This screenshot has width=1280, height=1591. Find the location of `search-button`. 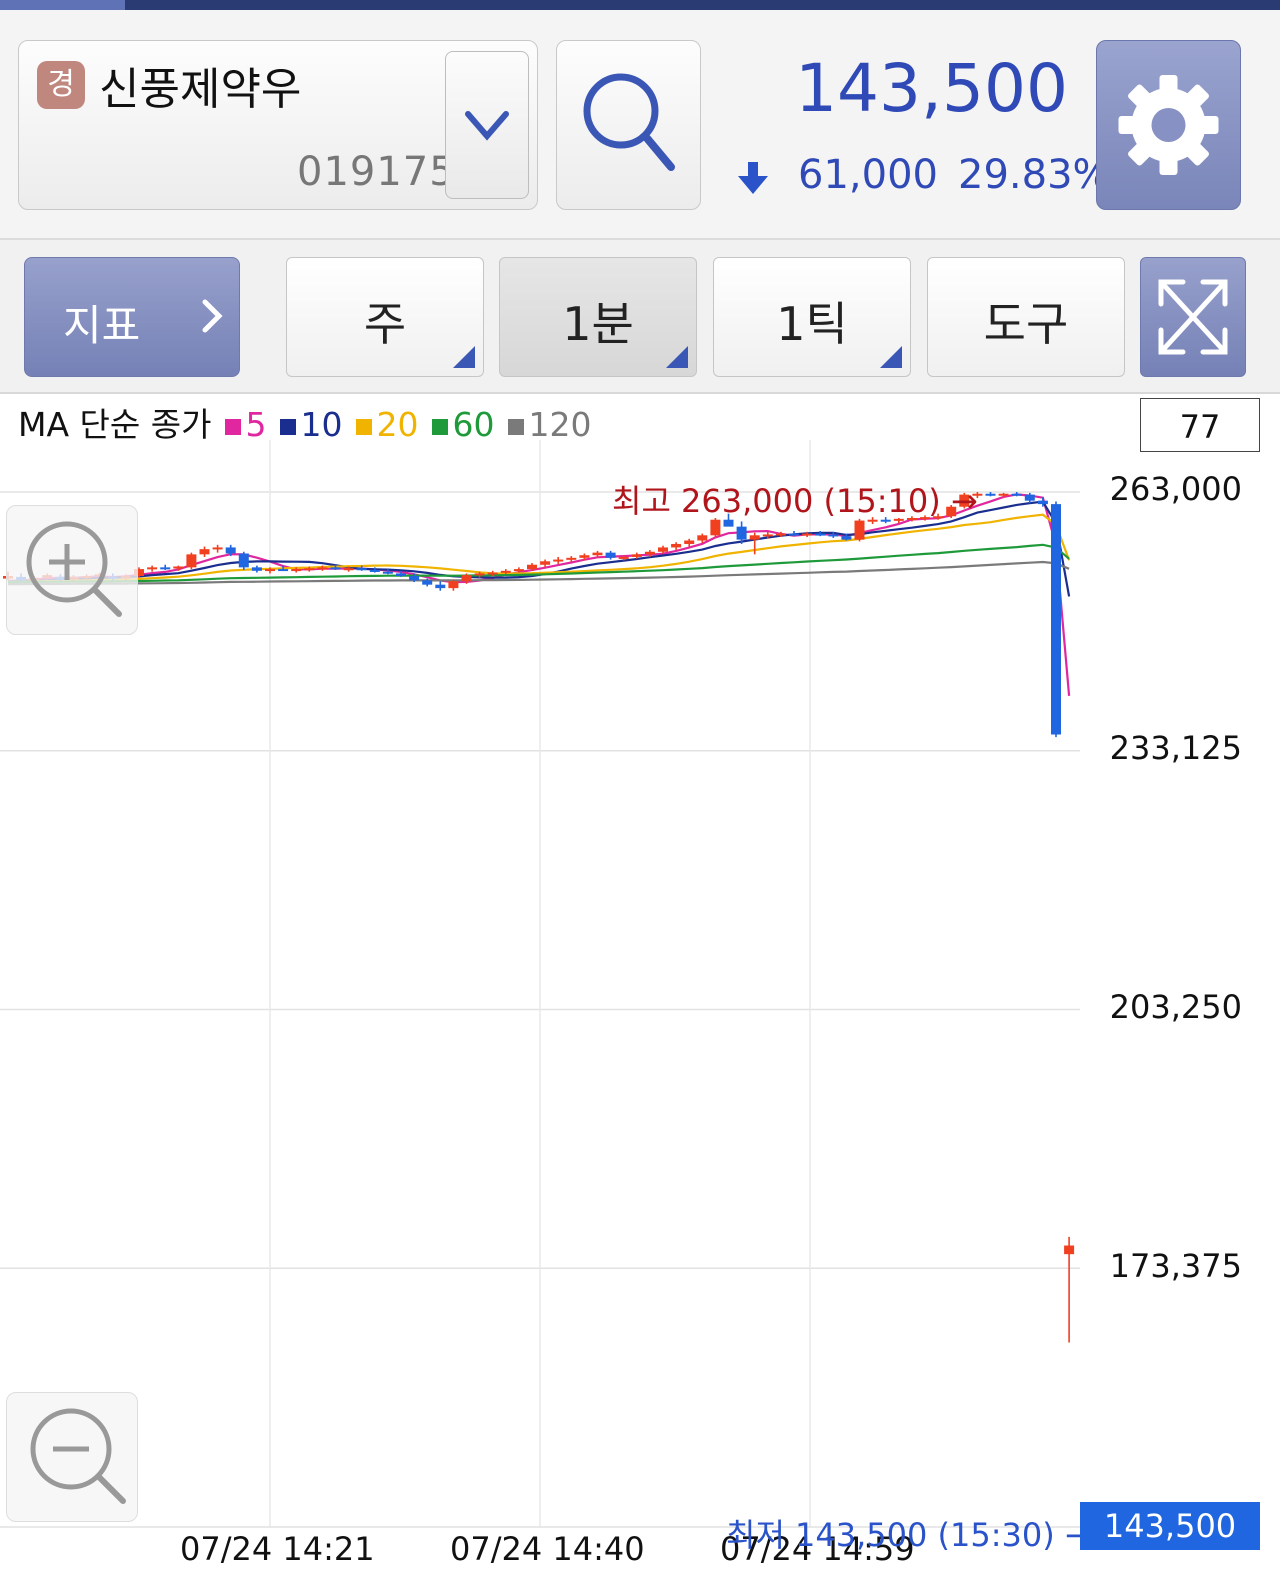

search-button is located at coordinates (628, 125).